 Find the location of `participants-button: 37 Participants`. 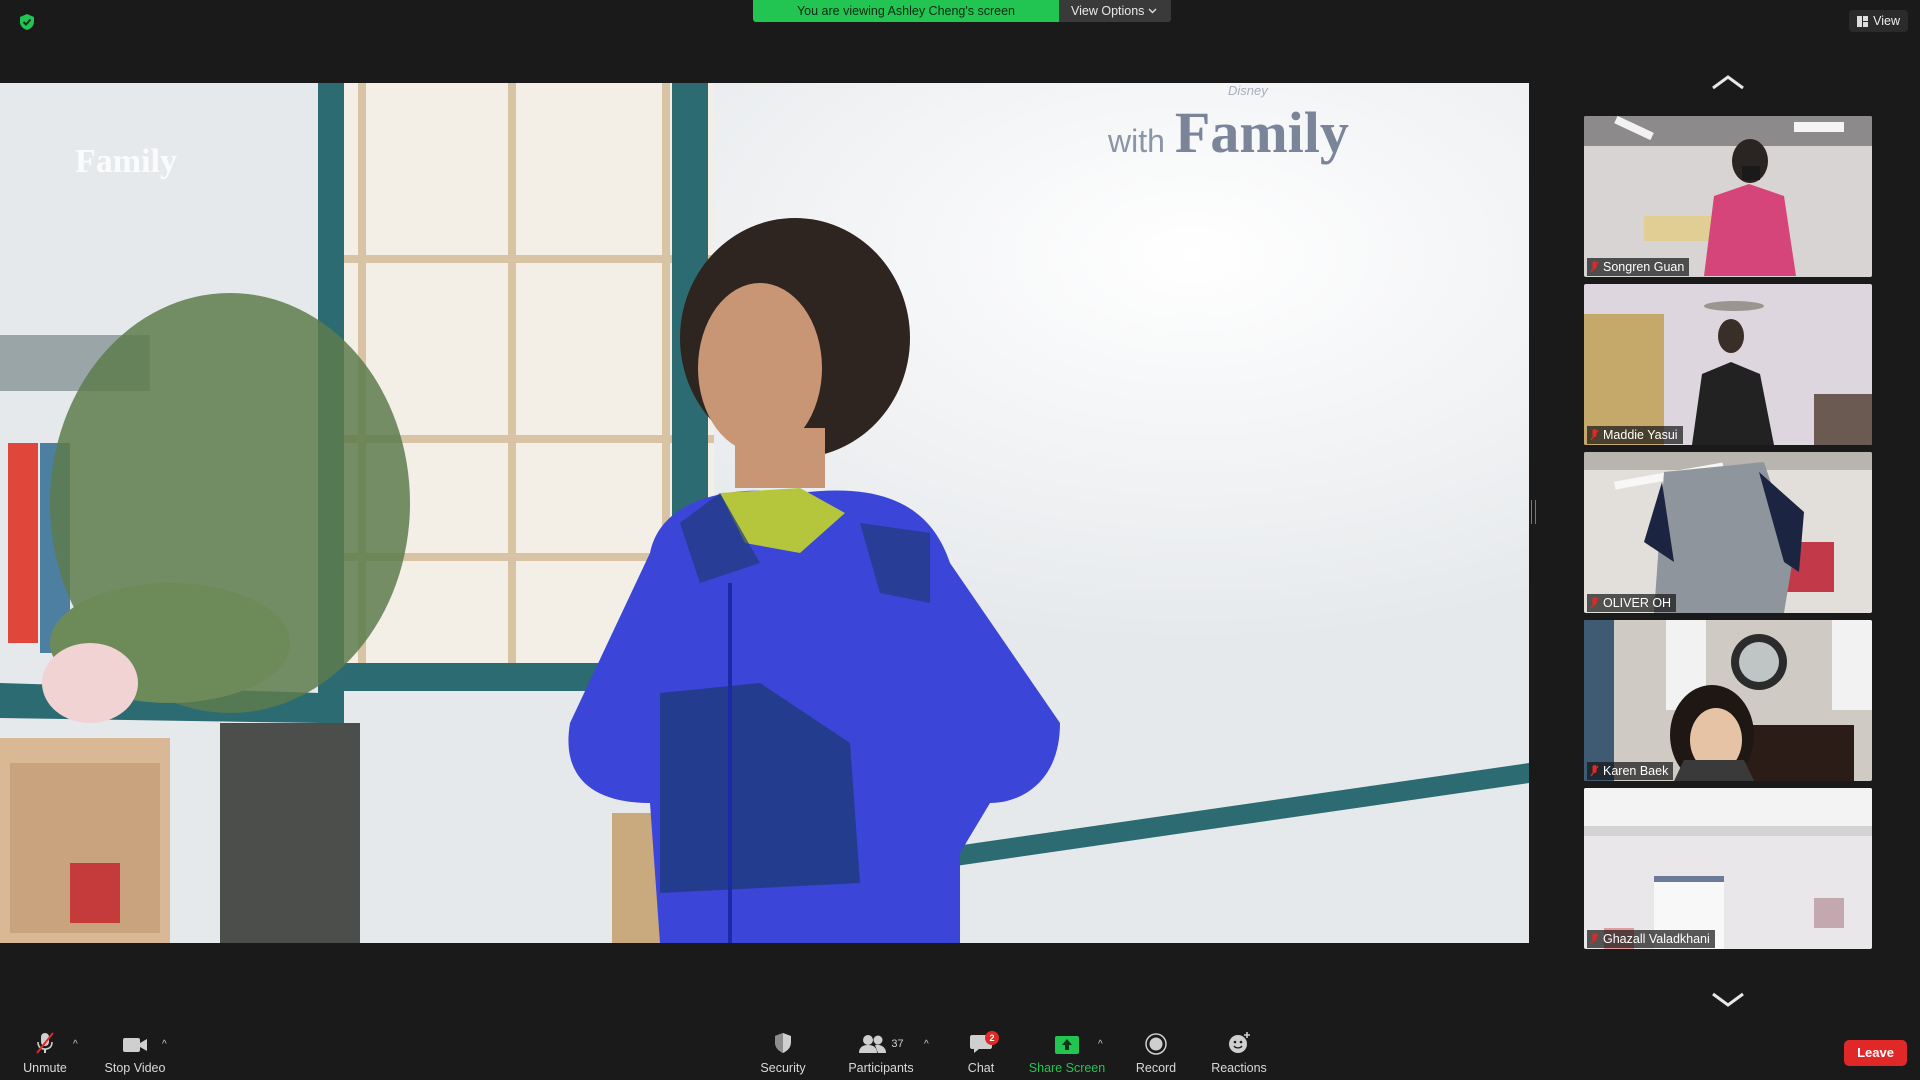

participants-button: 37 Participants is located at coordinates (881, 1053).